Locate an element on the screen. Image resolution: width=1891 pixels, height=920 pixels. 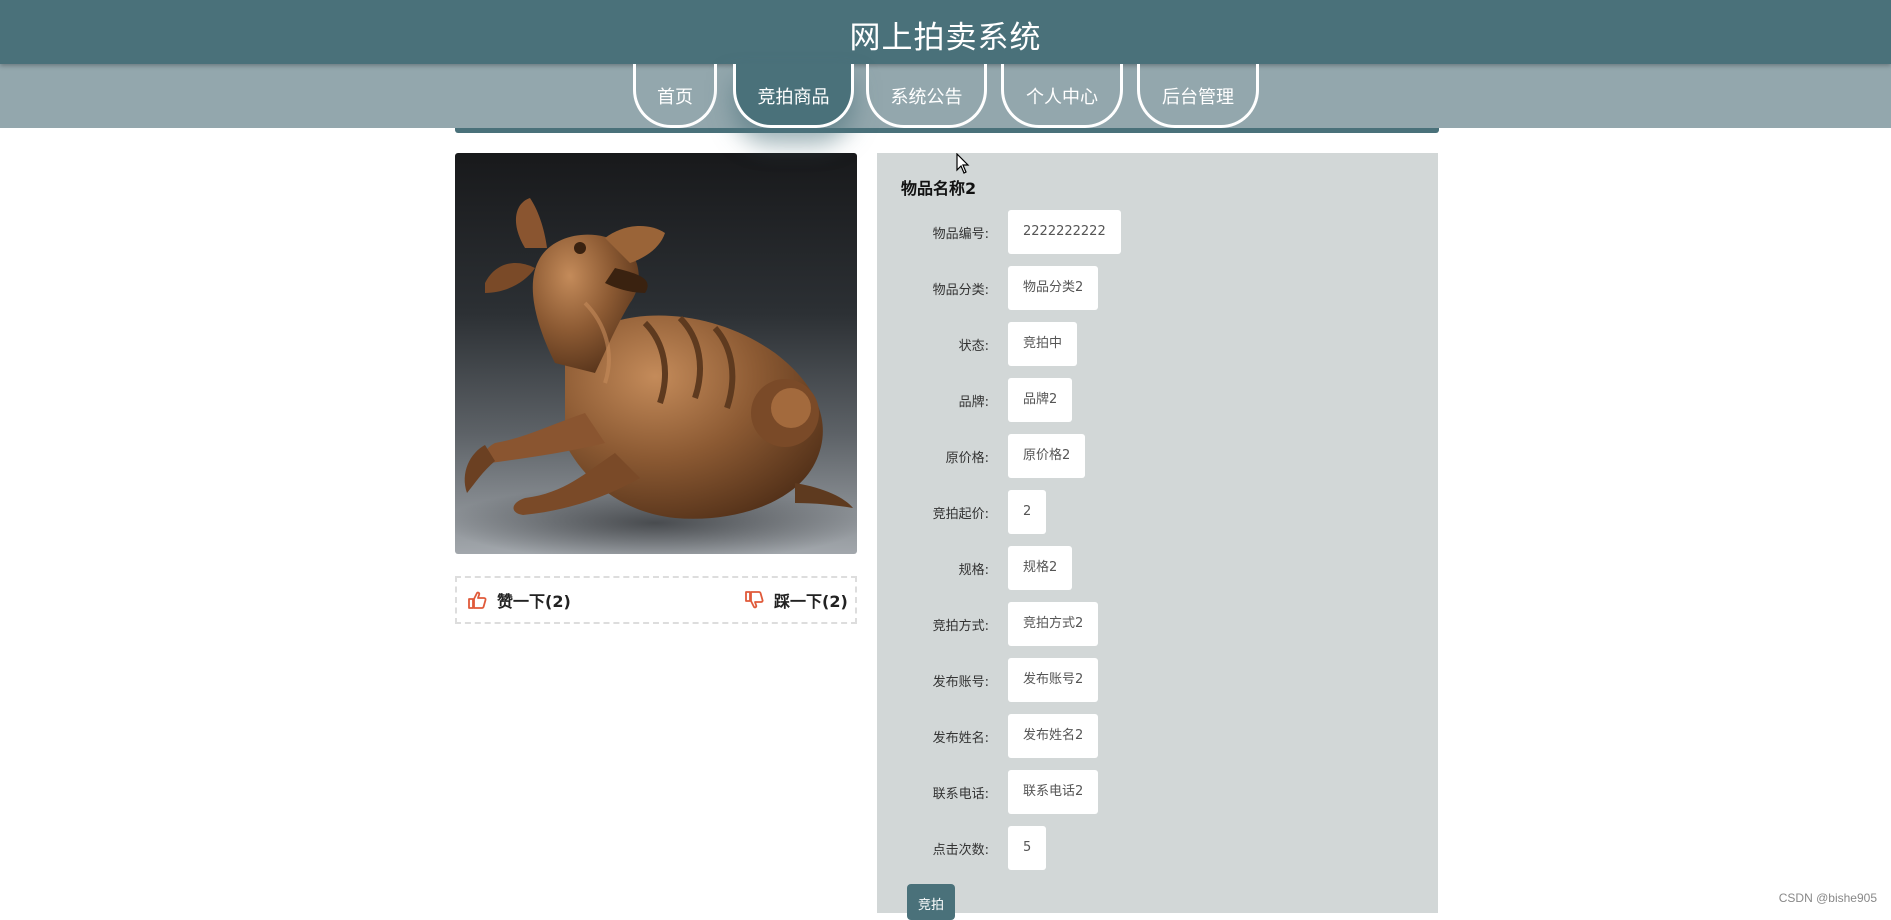
field-label: 联系电话: is located at coordinates (960, 794).